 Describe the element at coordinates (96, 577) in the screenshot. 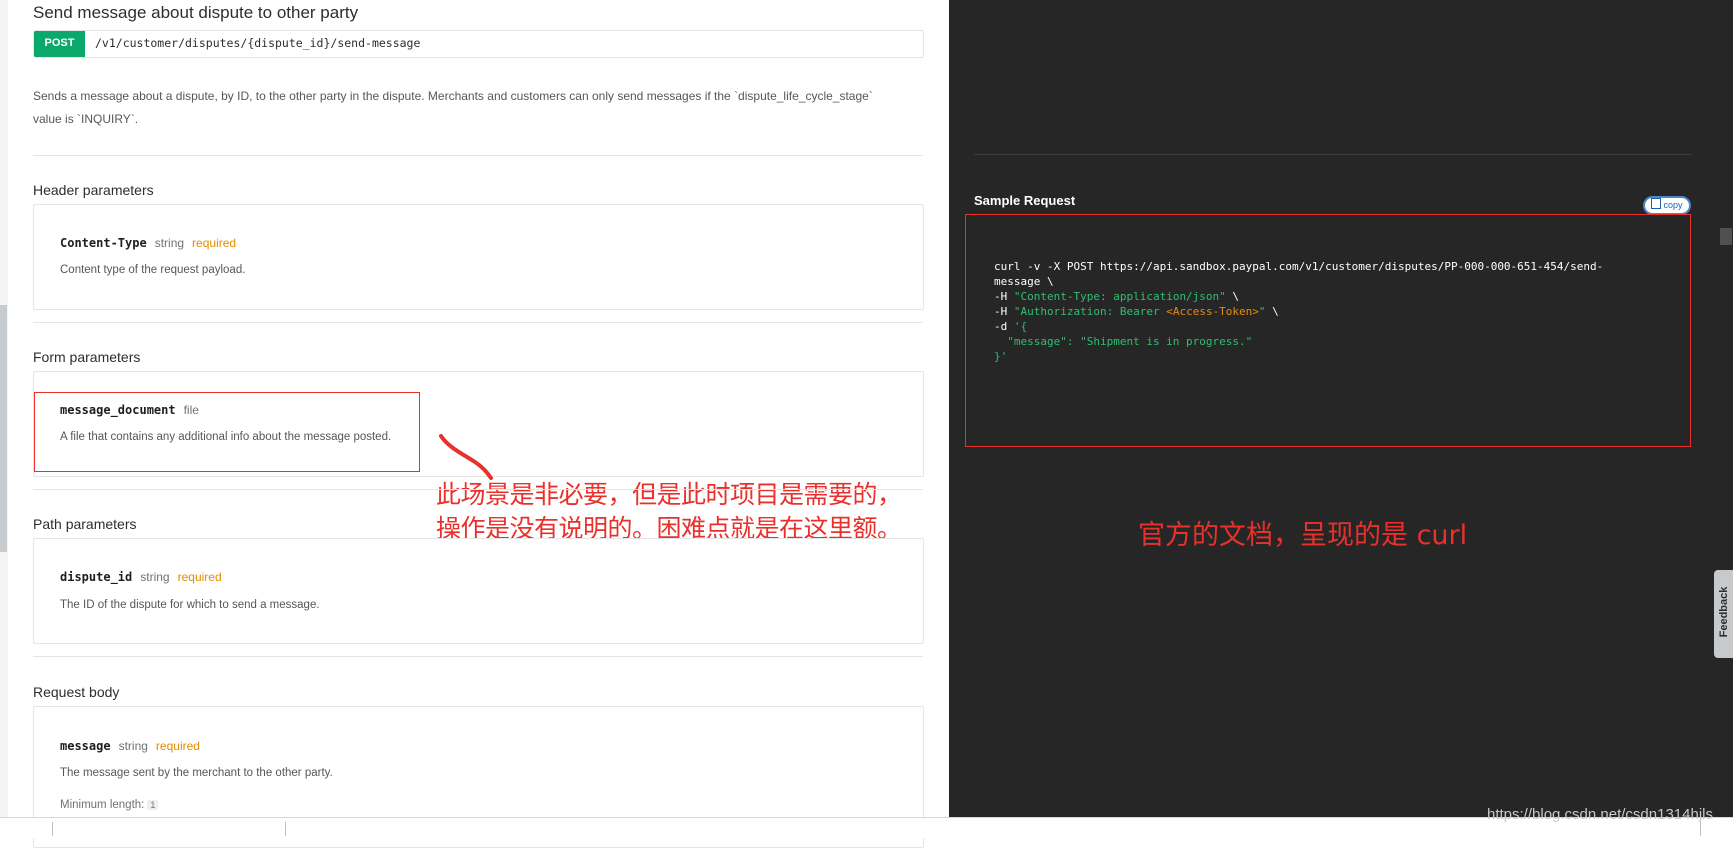

I see `param-name: dispute_id` at that location.